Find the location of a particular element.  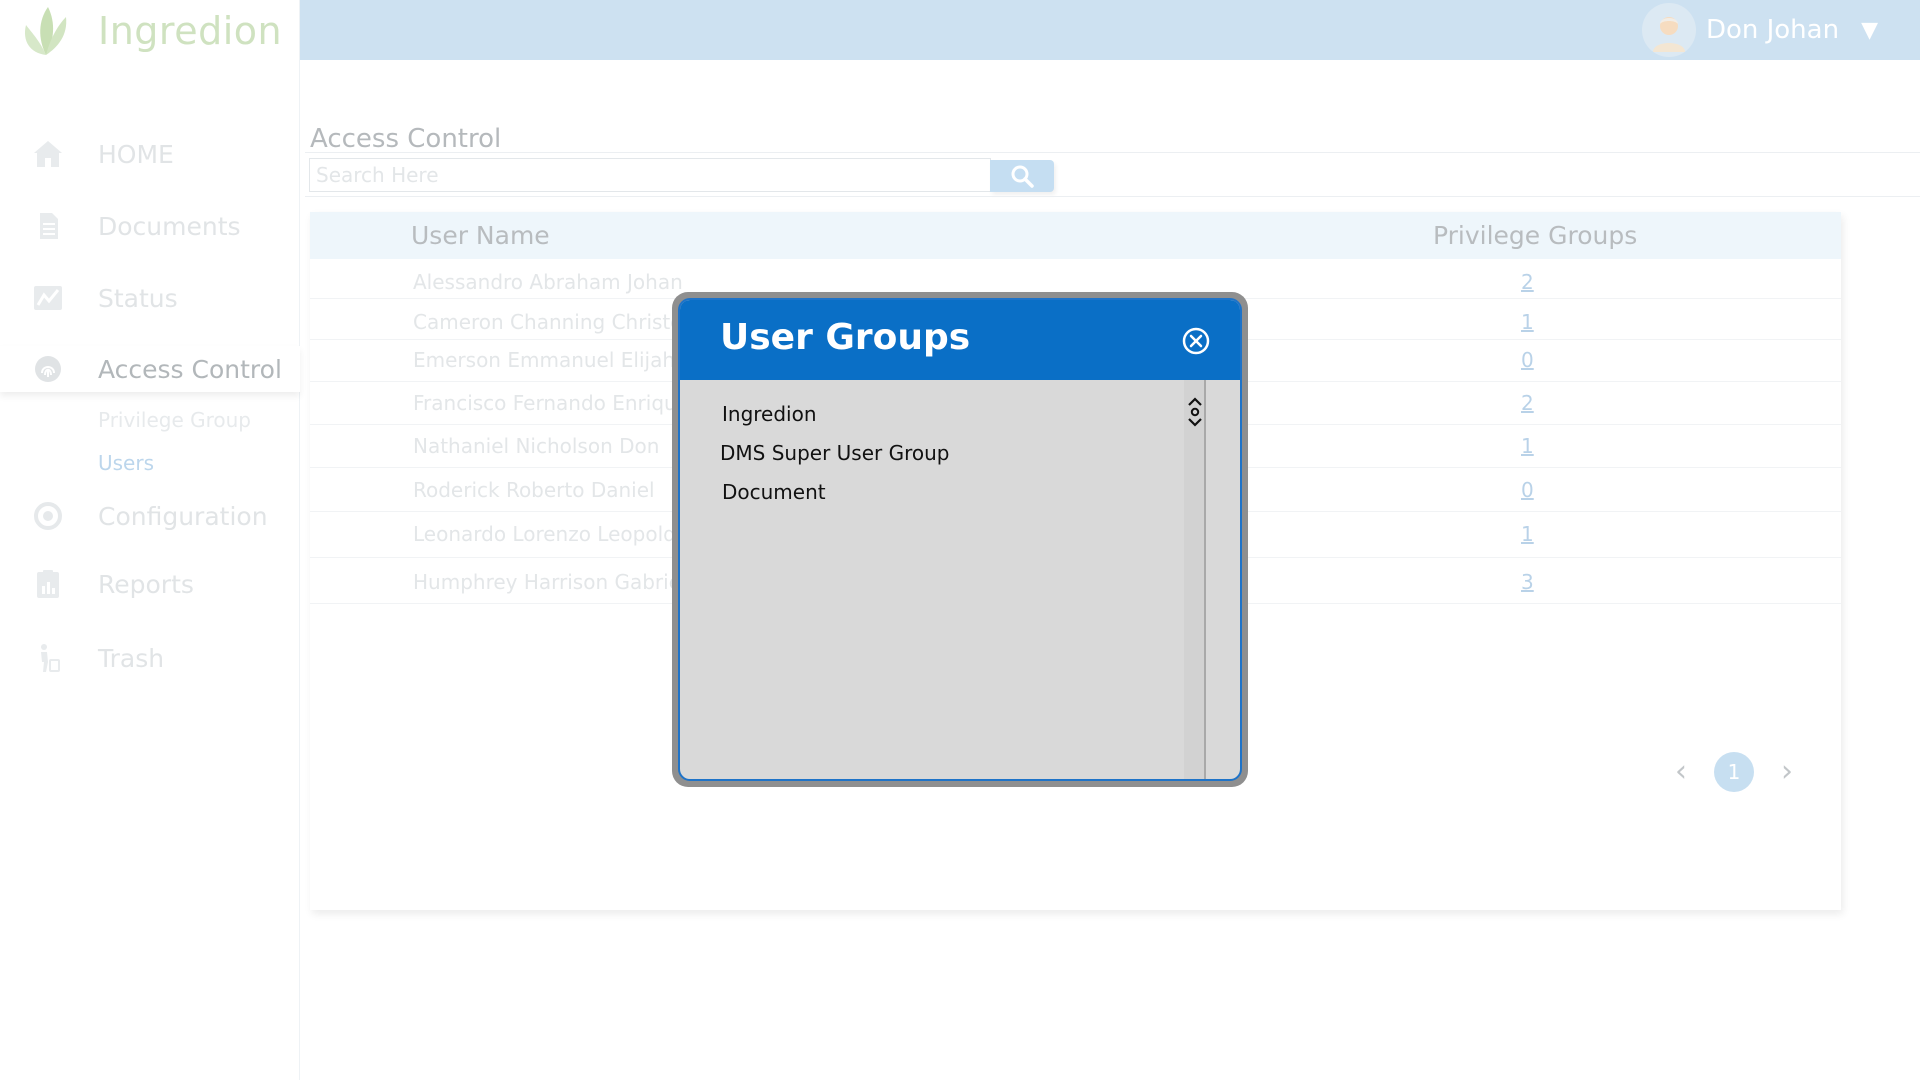

nav-trash: Trash is located at coordinates (150, 658).